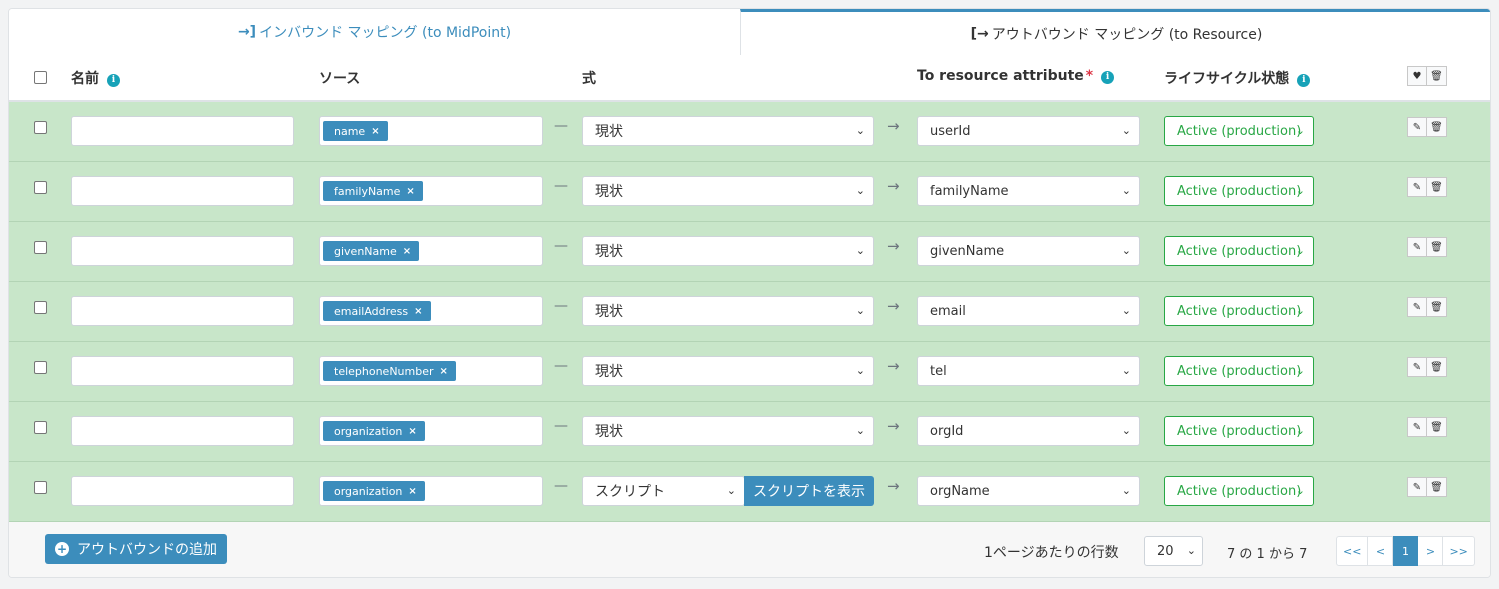  Describe the element at coordinates (1173, 551) in the screenshot. I see `rows-per-page-select: 20 ⌄` at that location.